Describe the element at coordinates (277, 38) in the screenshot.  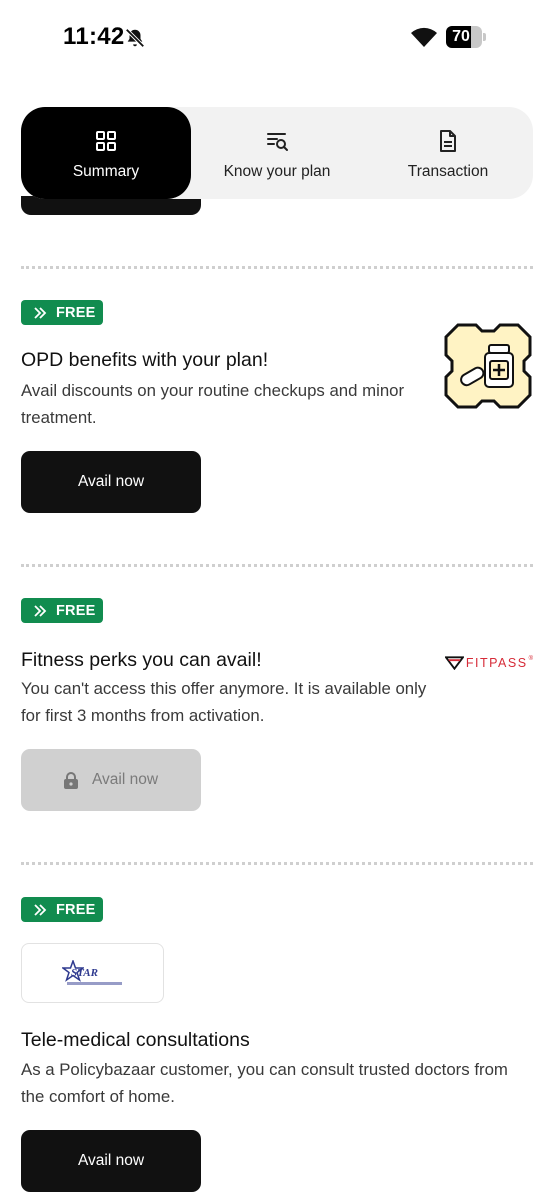
I see `status-bar: 11:42 70` at that location.